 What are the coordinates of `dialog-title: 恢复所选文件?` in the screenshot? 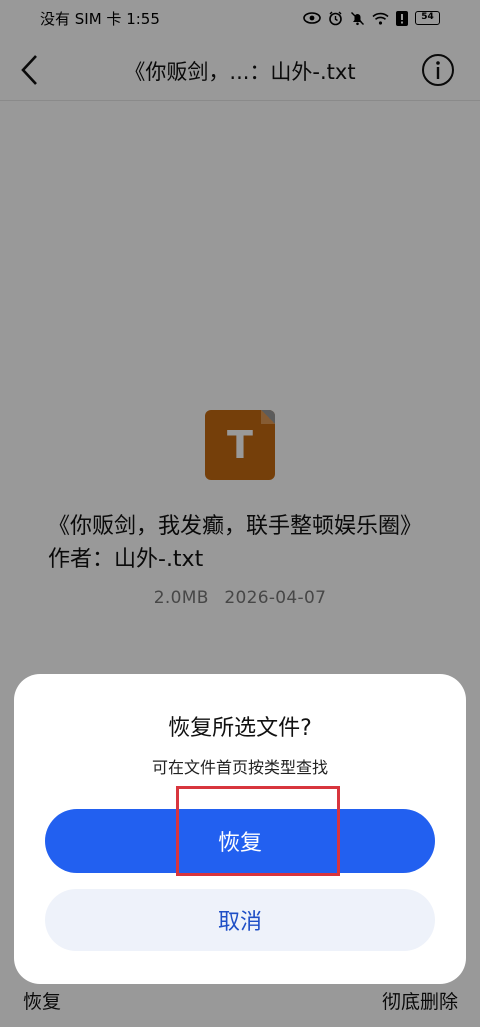 It's located at (240, 728).